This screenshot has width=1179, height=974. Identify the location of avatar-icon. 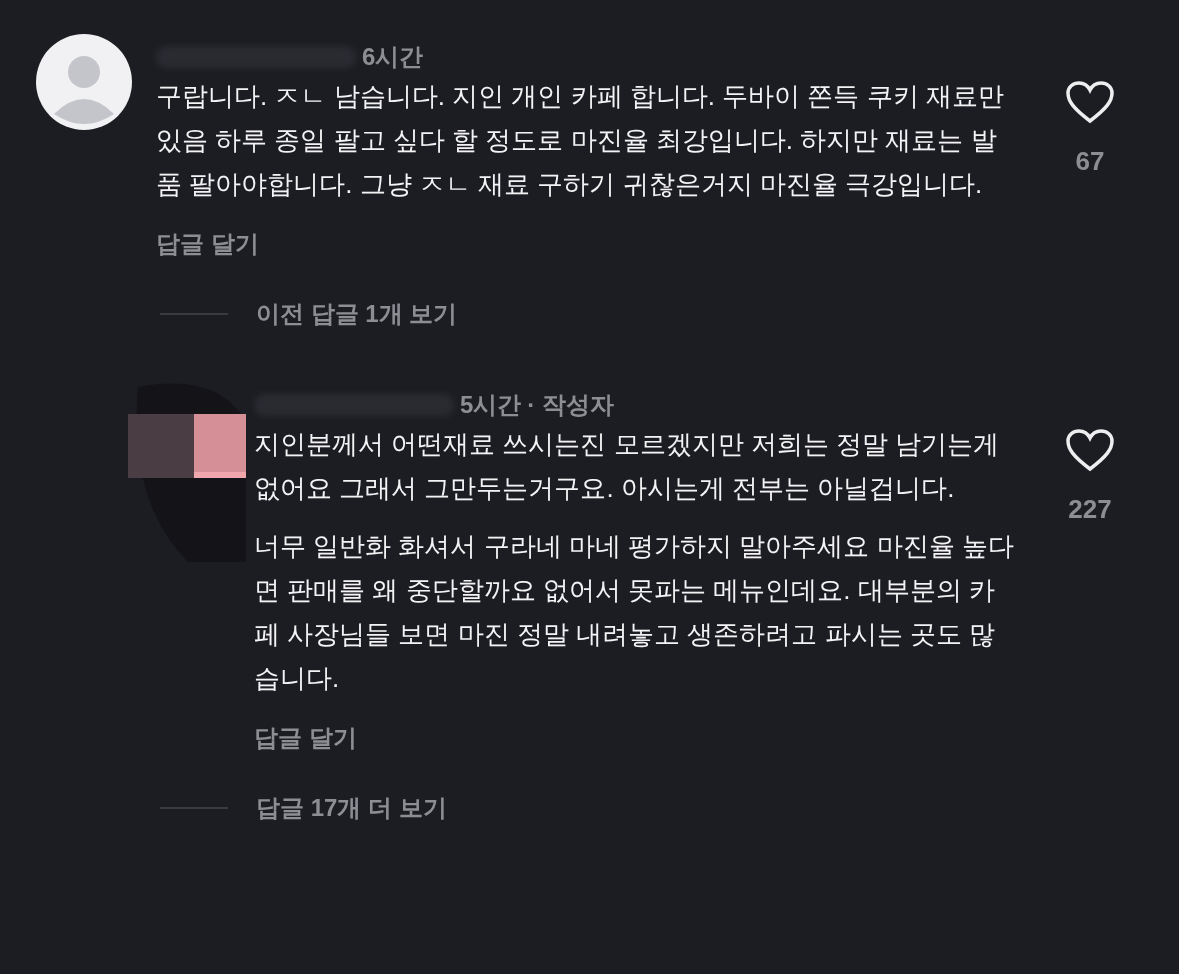
(84, 82).